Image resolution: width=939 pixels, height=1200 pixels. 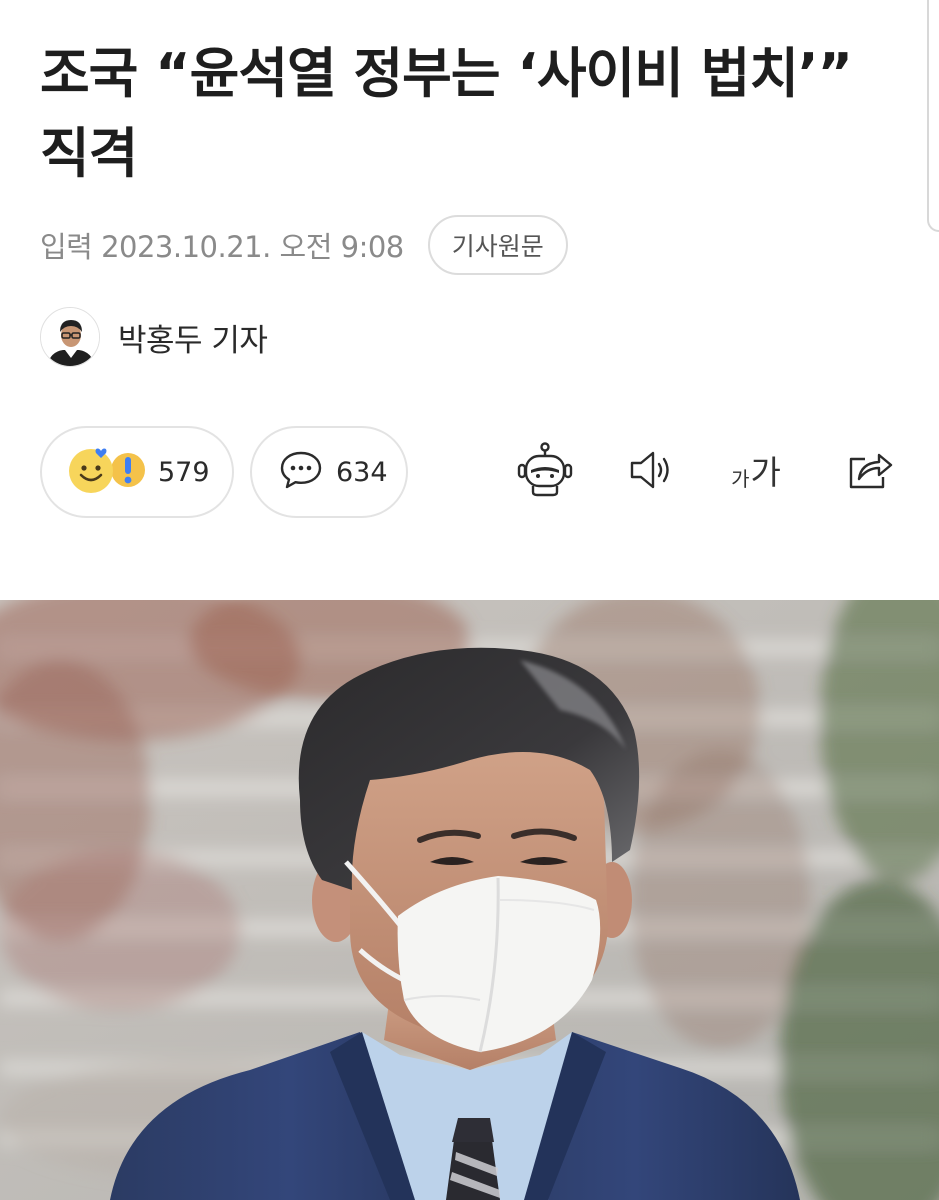 I want to click on share-button, so click(x=870, y=472).